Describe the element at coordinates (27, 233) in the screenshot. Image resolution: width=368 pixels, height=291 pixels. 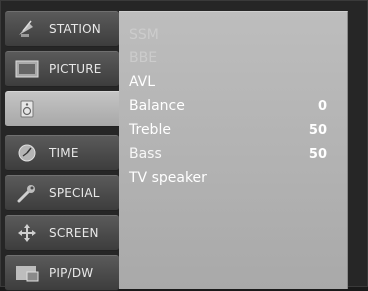
I see `move-arrows-icon` at that location.